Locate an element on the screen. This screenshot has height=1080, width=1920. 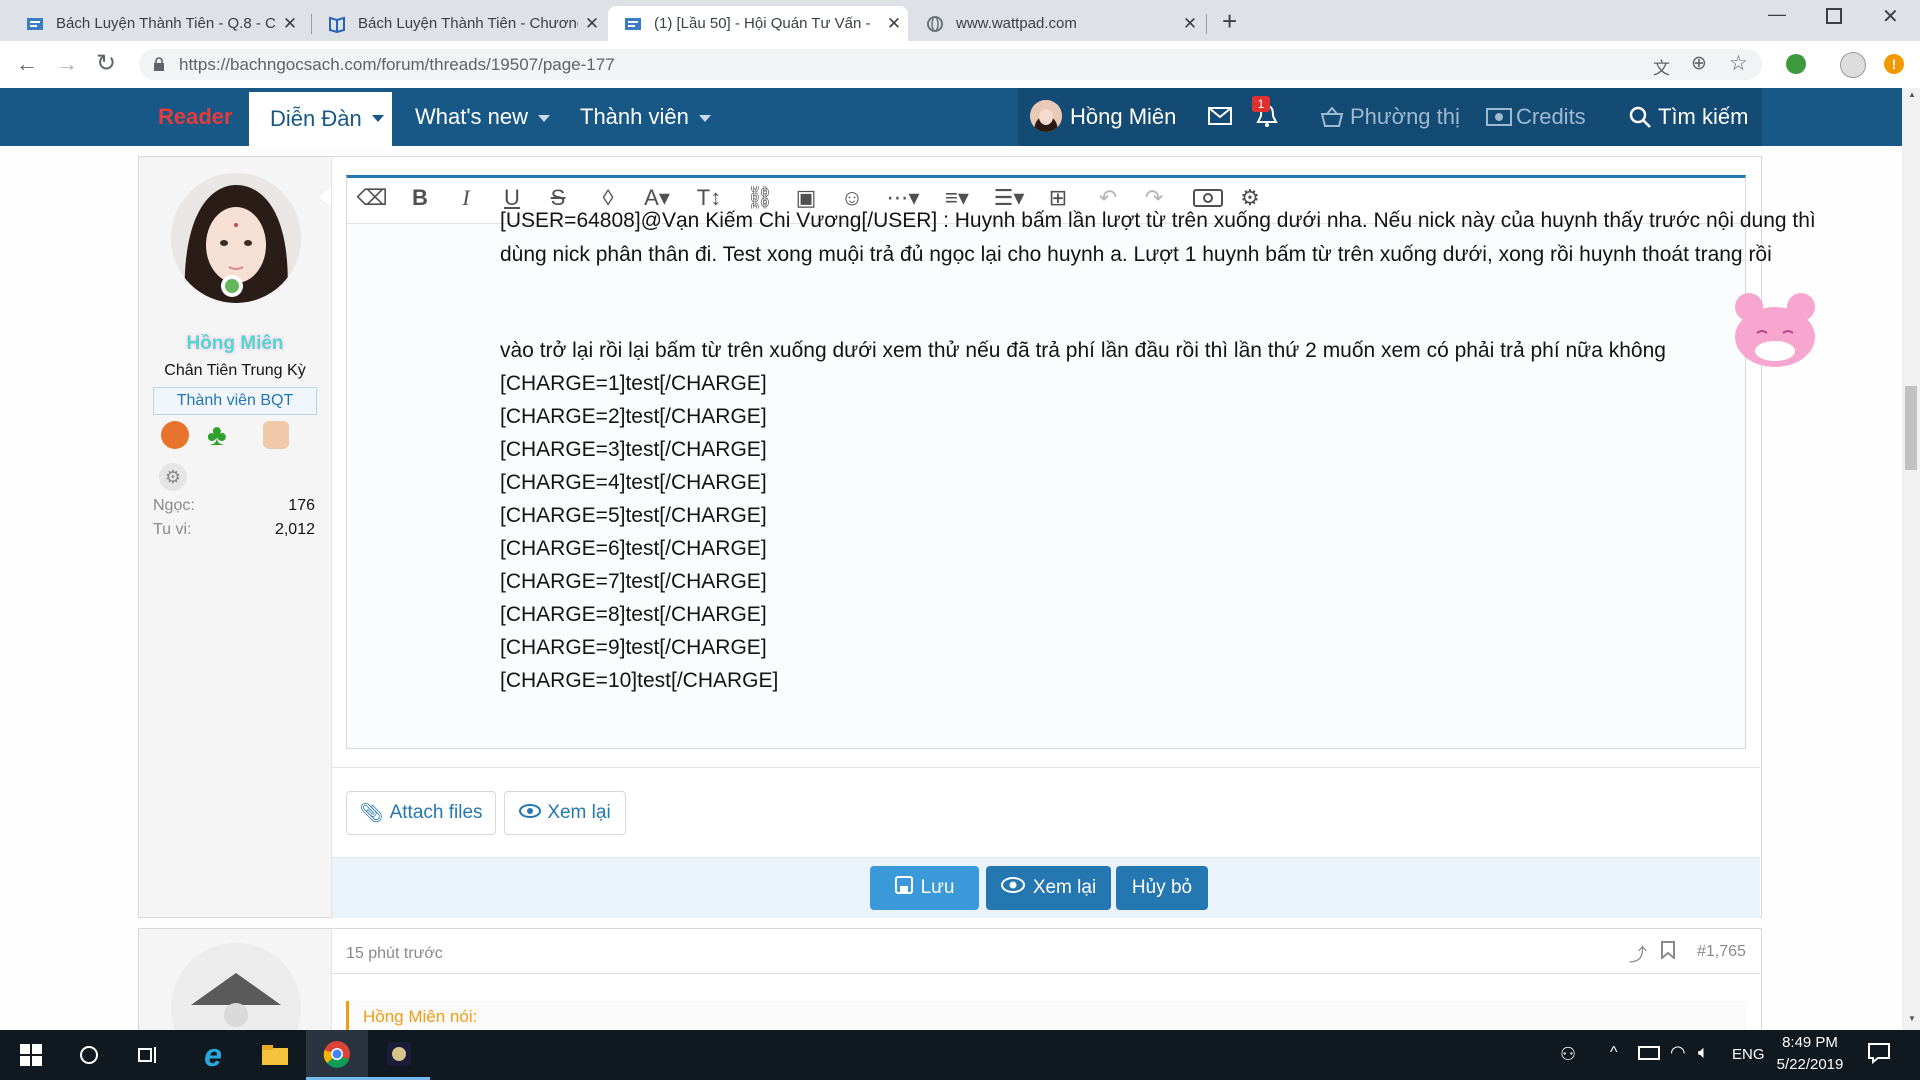
language-indicator: ENG is located at coordinates (1748, 1054).